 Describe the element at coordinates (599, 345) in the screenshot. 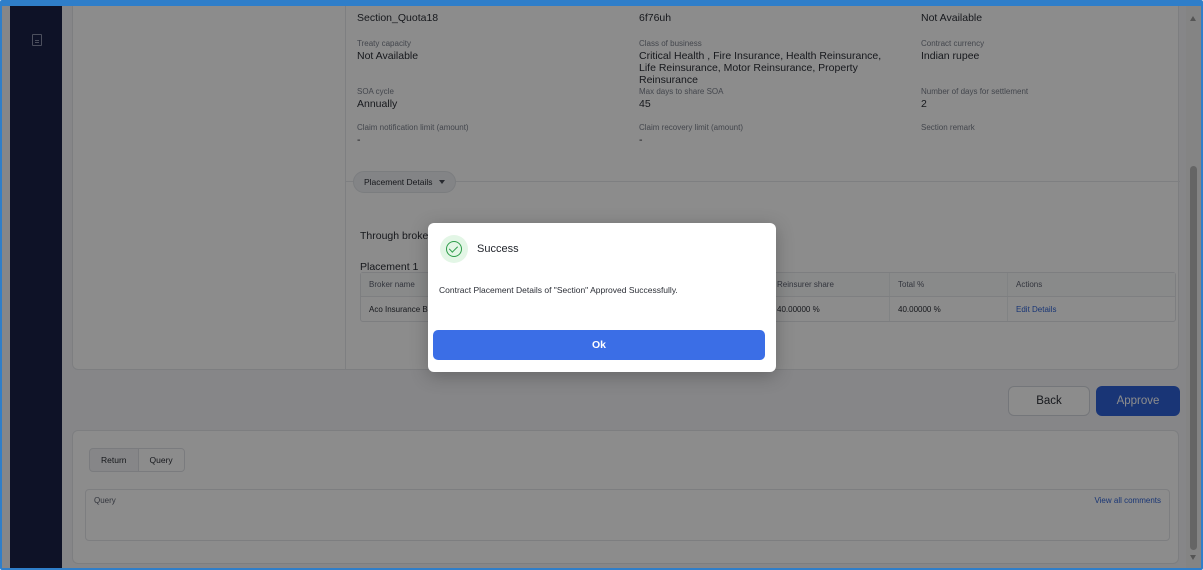

I see `ok-button: Ok` at that location.